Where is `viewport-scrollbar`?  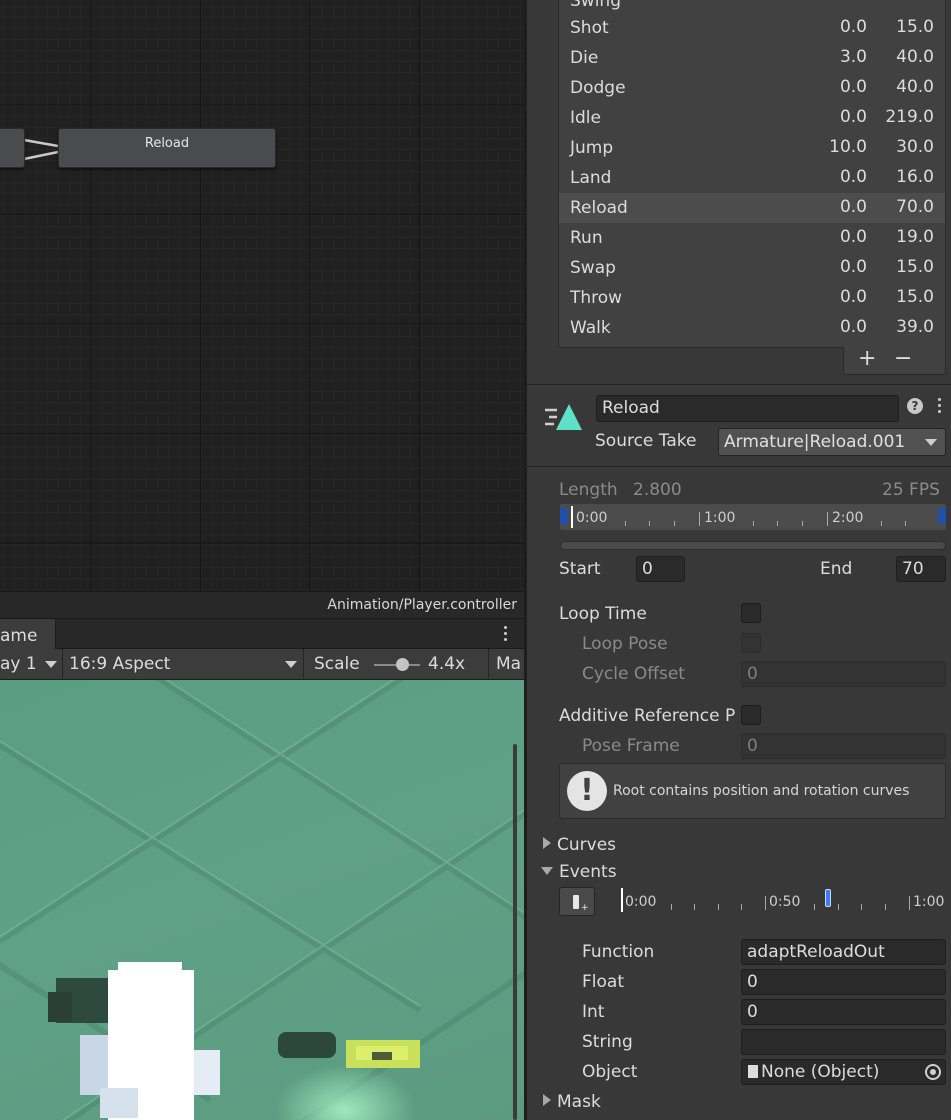
viewport-scrollbar is located at coordinates (515, 932).